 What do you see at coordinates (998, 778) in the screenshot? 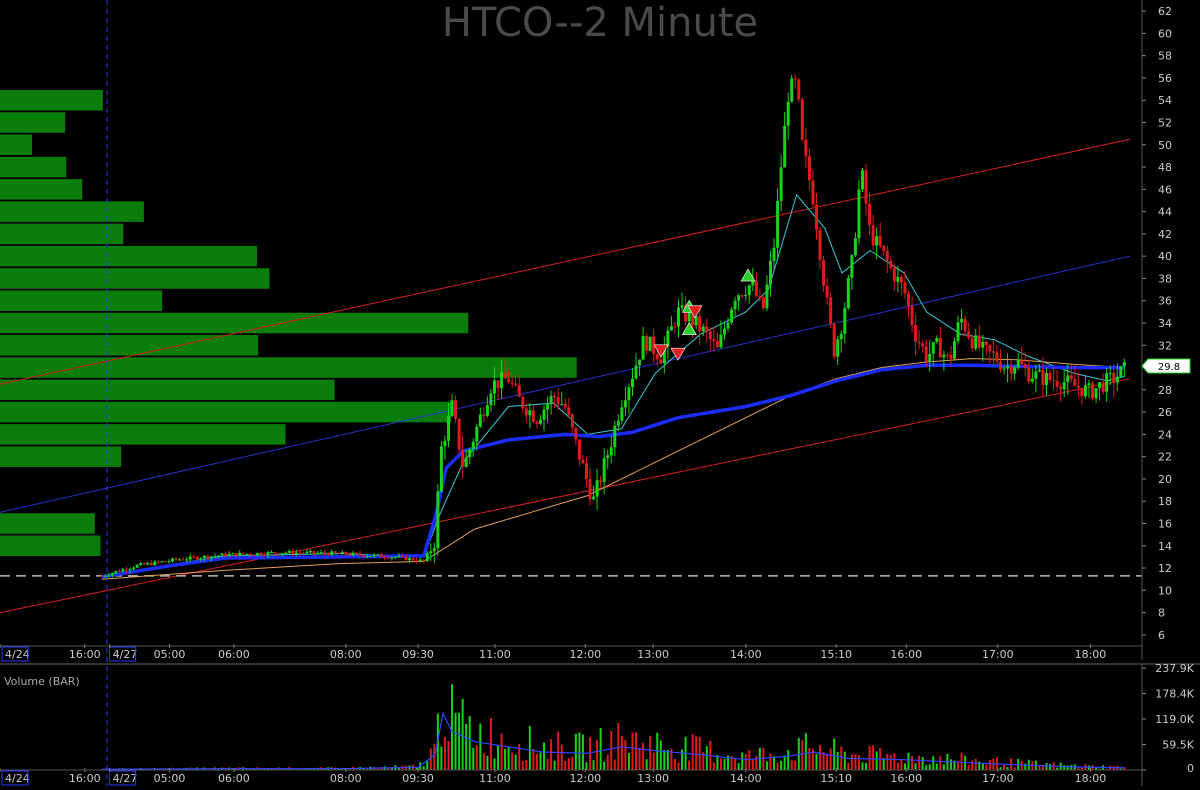
I see `volume-time-tick-label-13: 17:00` at bounding box center [998, 778].